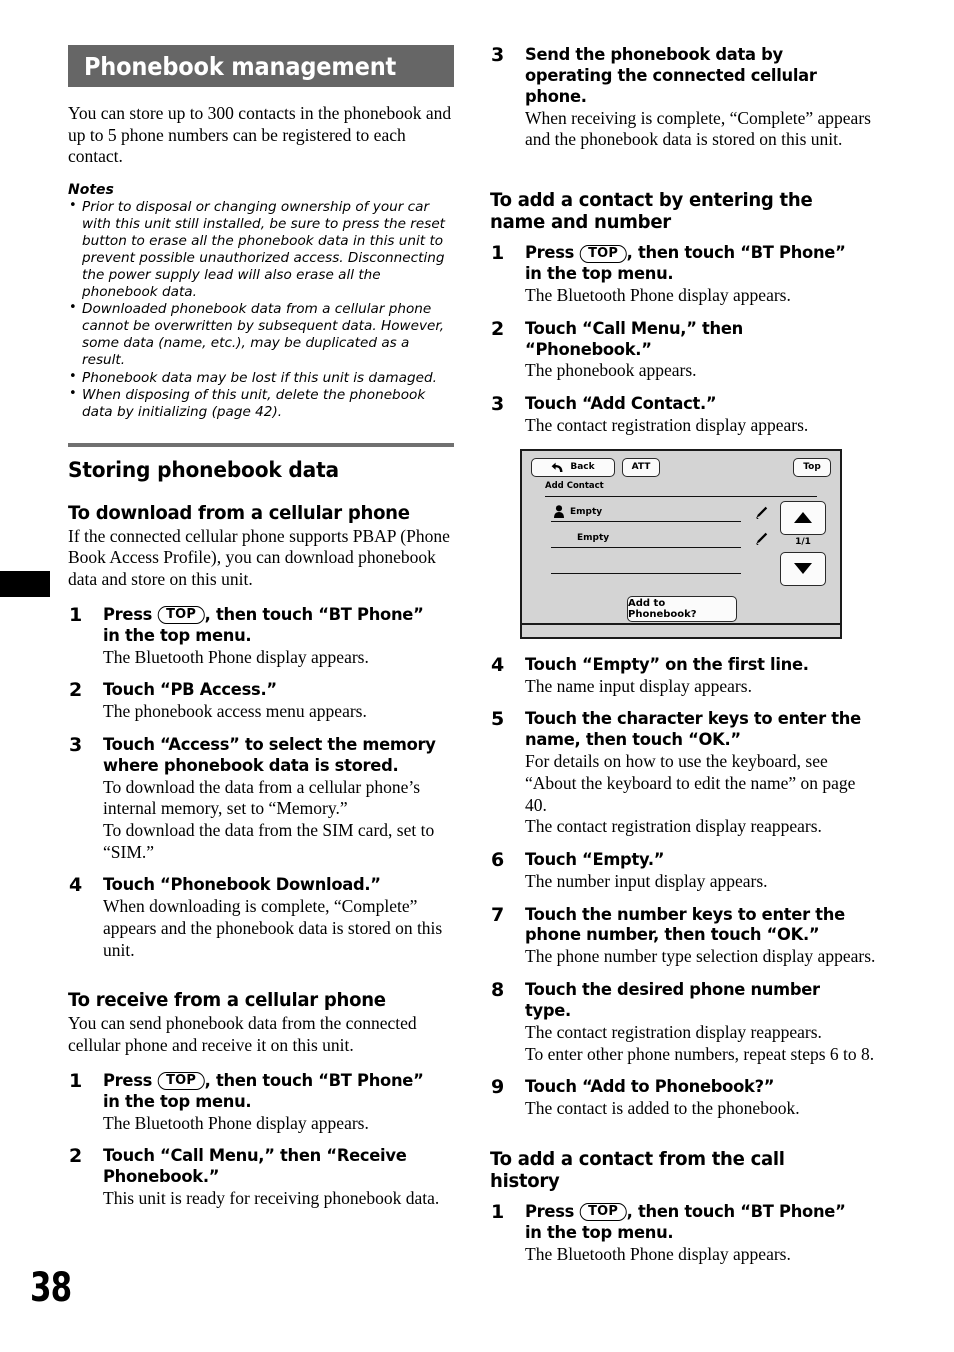  I want to click on step-title: Touch the desired phone number type., so click(672, 1000).